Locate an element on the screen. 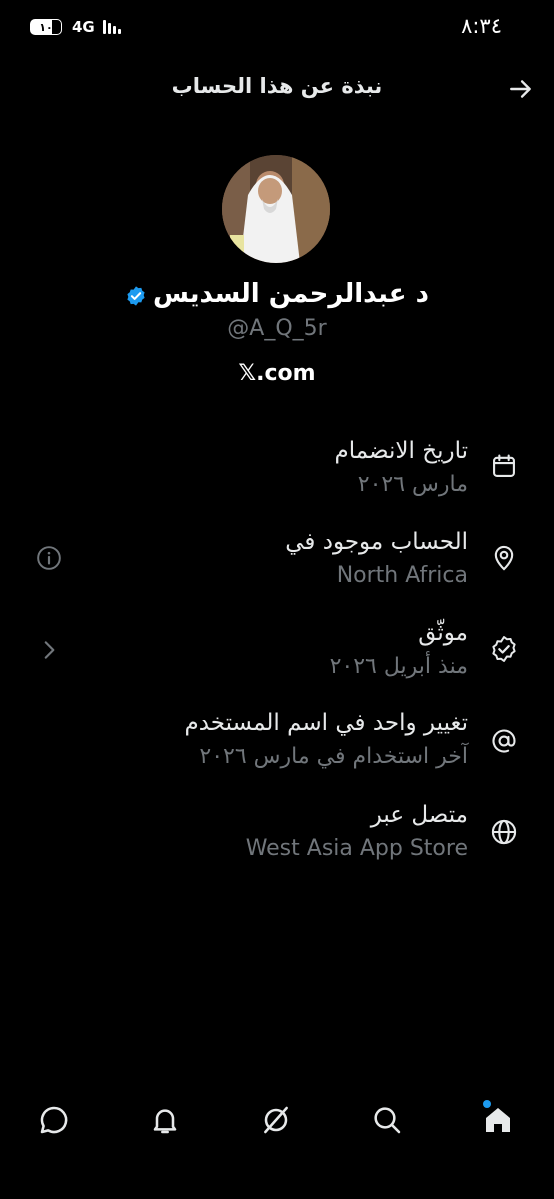 This screenshot has width=554, height=1199. avatar is located at coordinates (276, 209).